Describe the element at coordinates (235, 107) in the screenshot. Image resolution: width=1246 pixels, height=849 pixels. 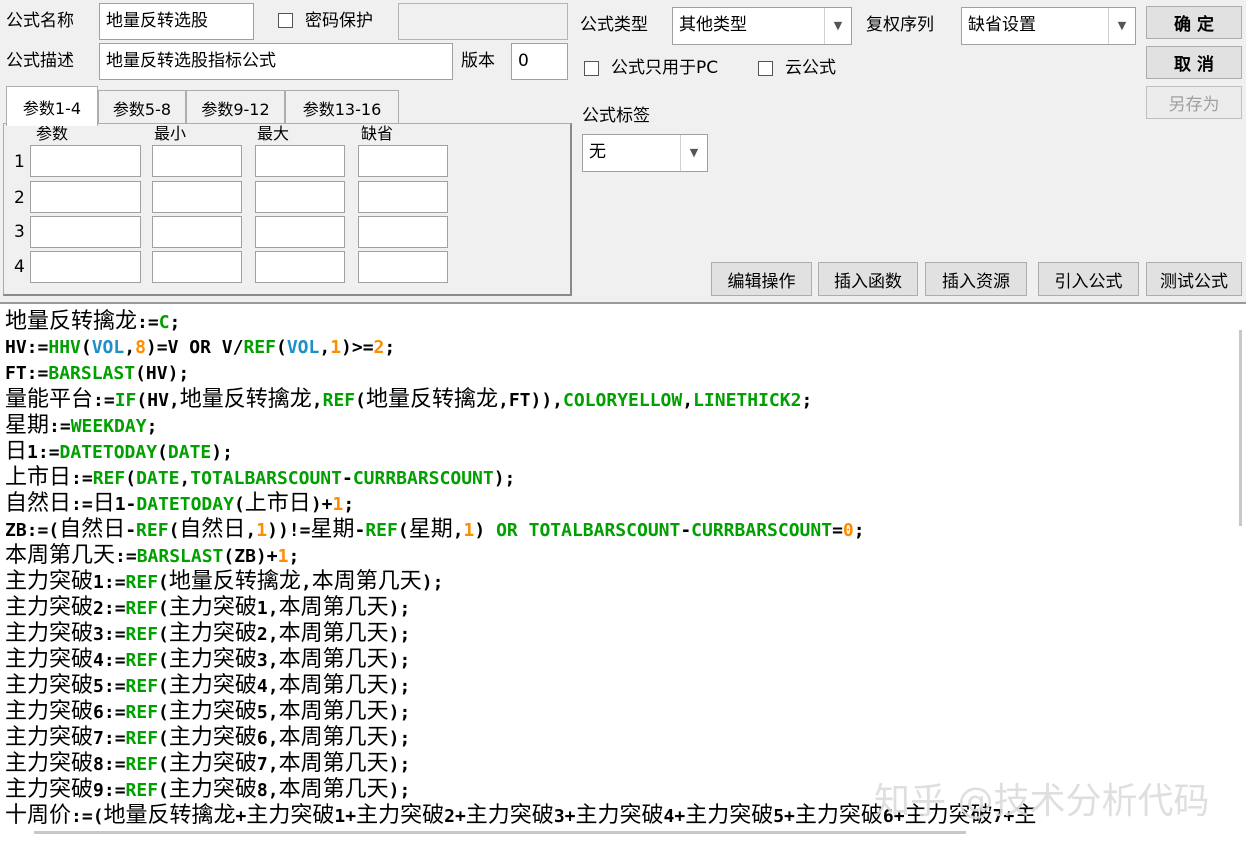
I see `tab-params-9-12: 参数9-12` at that location.